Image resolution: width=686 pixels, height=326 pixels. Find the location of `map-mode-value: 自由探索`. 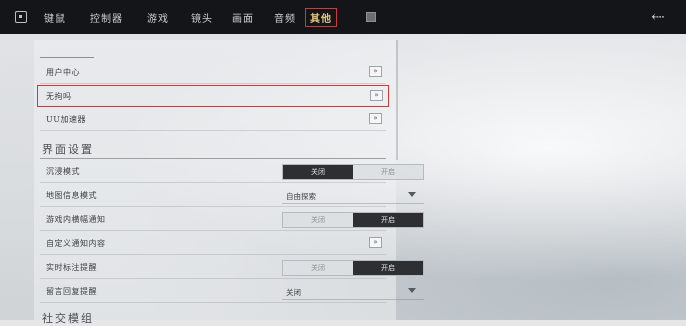

map-mode-value: 自由探索 is located at coordinates (301, 196).